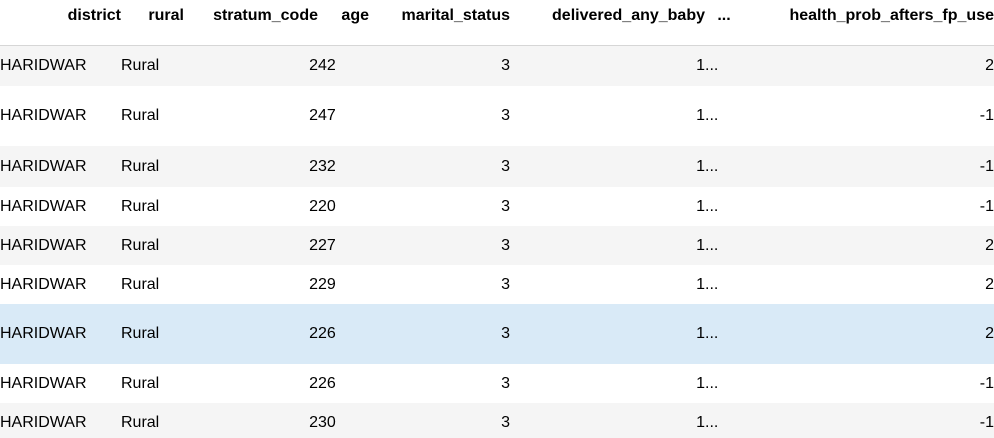  What do you see at coordinates (327, 115) in the screenshot?
I see `cell-age: 47` at bounding box center [327, 115].